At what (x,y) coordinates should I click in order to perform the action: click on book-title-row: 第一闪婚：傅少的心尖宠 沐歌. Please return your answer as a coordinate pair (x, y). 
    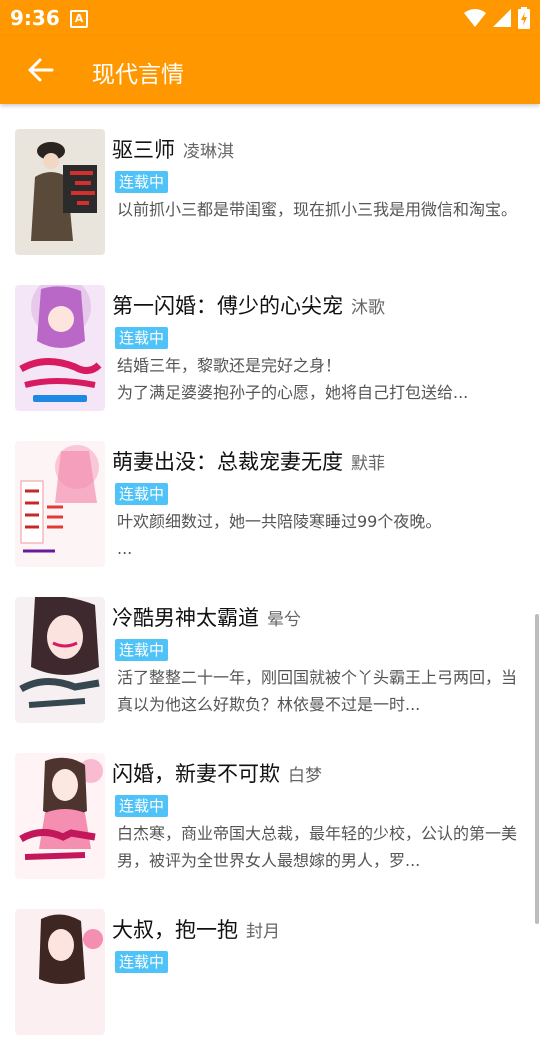
    Looking at the image, I should click on (248, 305).